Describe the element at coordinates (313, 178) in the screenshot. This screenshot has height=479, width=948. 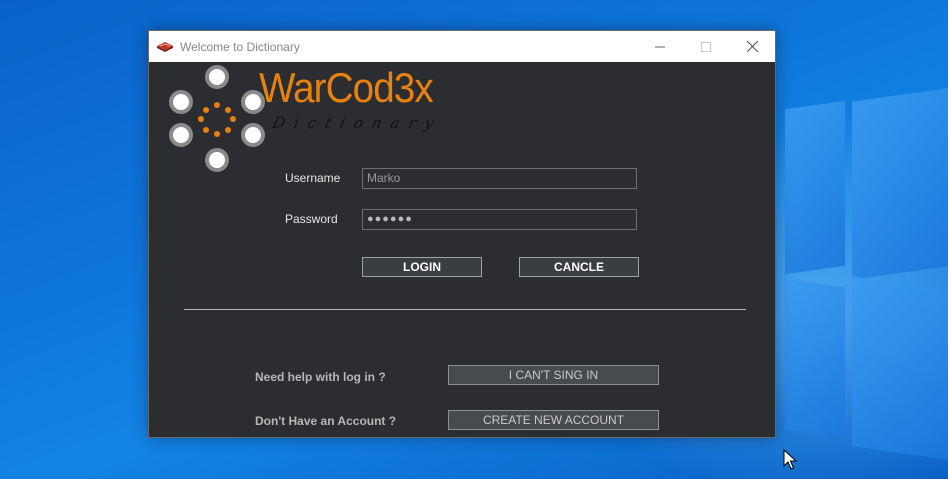
I see `username-label: Username` at that location.